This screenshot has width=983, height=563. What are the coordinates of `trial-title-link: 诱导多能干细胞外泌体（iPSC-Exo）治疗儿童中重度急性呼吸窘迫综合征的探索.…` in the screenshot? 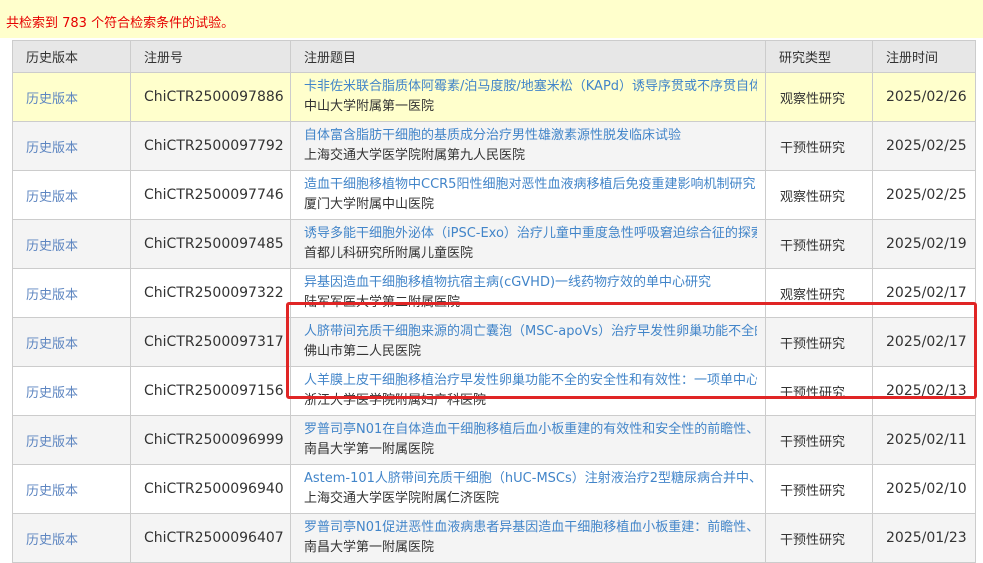 It's located at (530, 234).